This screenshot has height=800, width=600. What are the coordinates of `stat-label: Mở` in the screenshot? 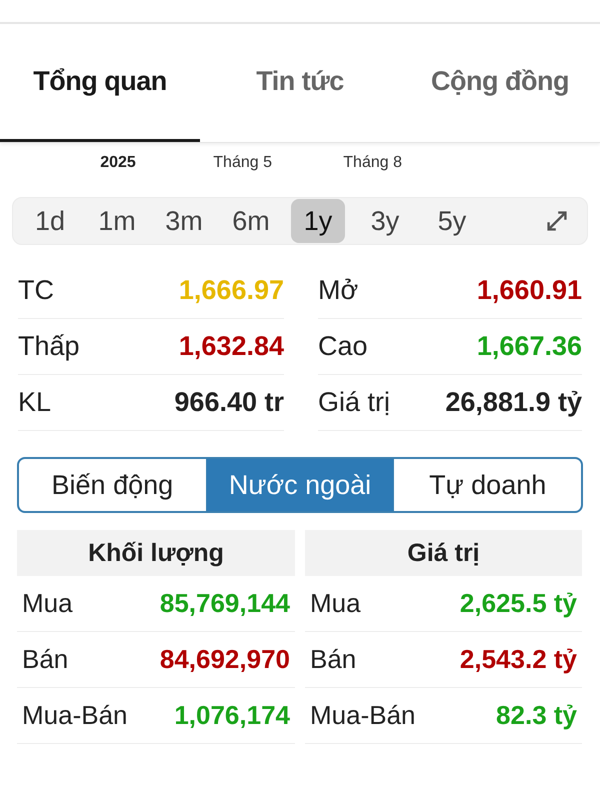 It's located at (338, 290).